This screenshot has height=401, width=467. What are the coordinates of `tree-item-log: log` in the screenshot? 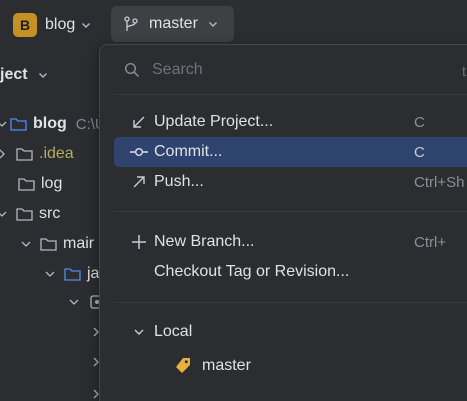 It's located at (40, 184).